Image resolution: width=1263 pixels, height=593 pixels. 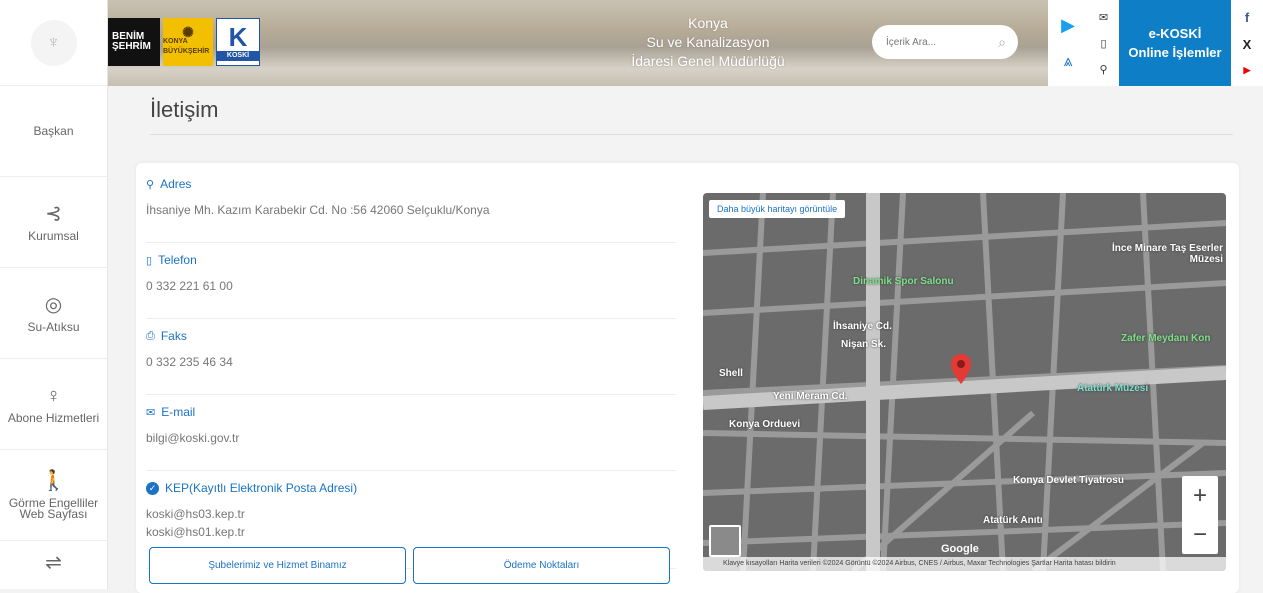 I want to click on map-label: Atatürk Müzesi, so click(x=1113, y=388).